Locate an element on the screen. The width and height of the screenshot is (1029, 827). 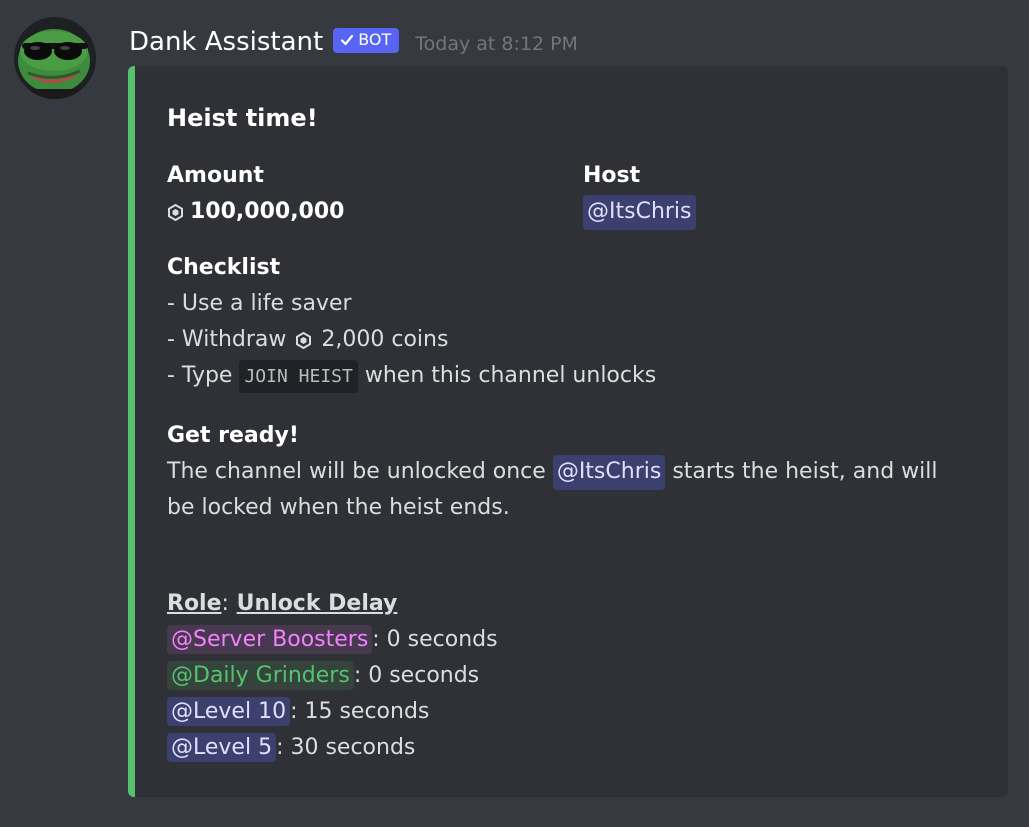
field-checklist-name: Checklist is located at coordinates (224, 267).